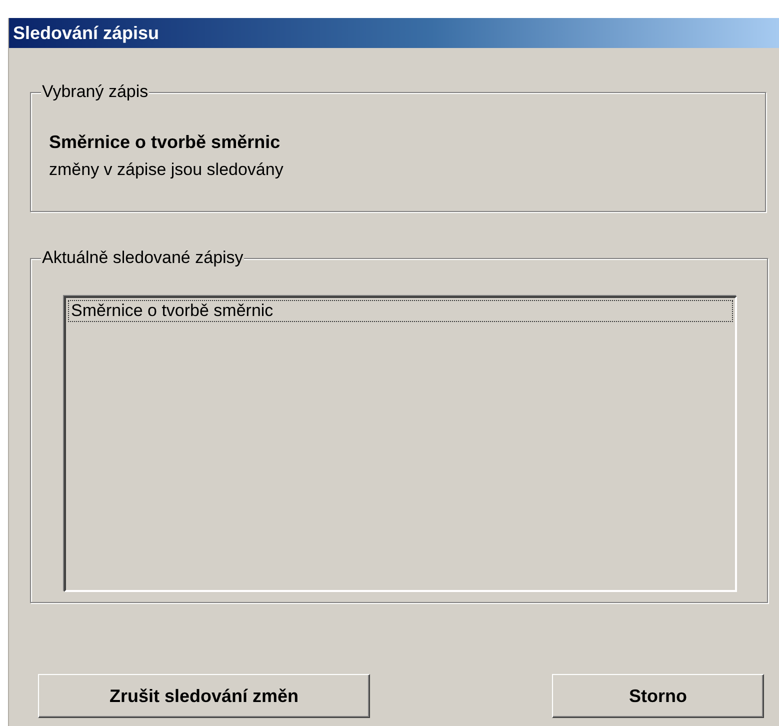 The height and width of the screenshot is (726, 779). Describe the element at coordinates (142, 258) in the screenshot. I see `group-legend: Aktuálně sledované zápisy` at that location.